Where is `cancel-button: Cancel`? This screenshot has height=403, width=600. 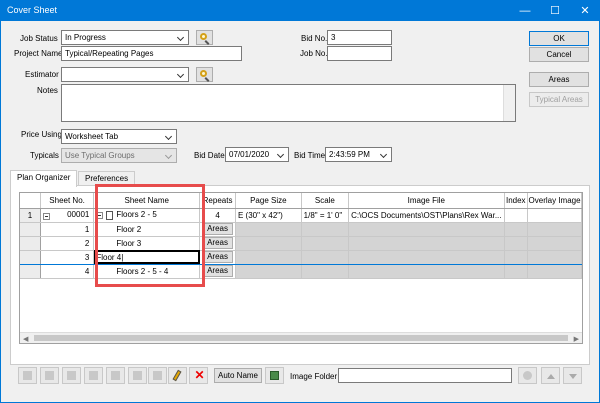 cancel-button: Cancel is located at coordinates (559, 54).